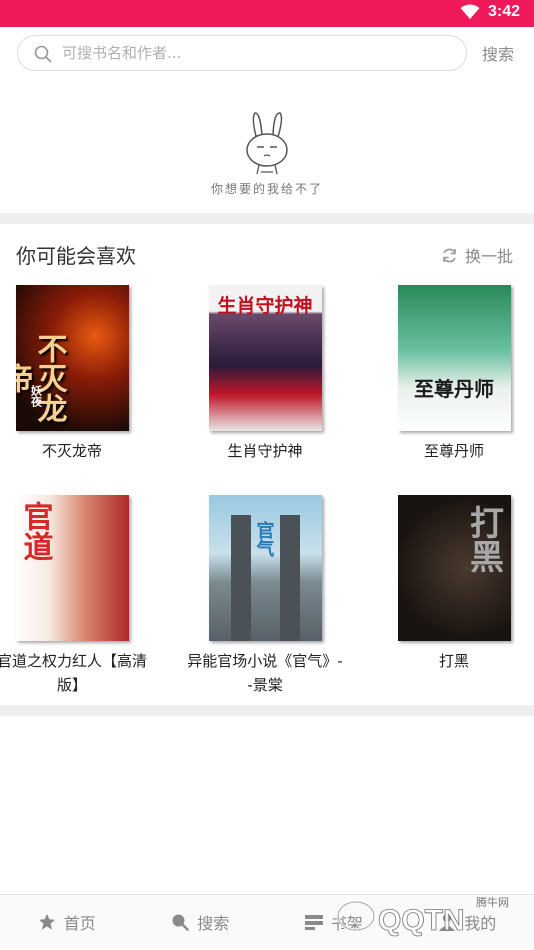 The width and height of the screenshot is (534, 950). I want to click on status-bar: 3:42, so click(267, 13).